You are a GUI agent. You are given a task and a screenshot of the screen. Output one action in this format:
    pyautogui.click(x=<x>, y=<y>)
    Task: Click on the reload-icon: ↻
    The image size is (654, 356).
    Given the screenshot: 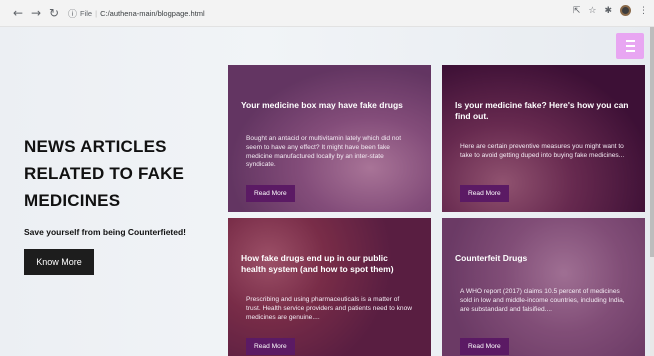 What is the action you would take?
    pyautogui.click(x=54, y=13)
    